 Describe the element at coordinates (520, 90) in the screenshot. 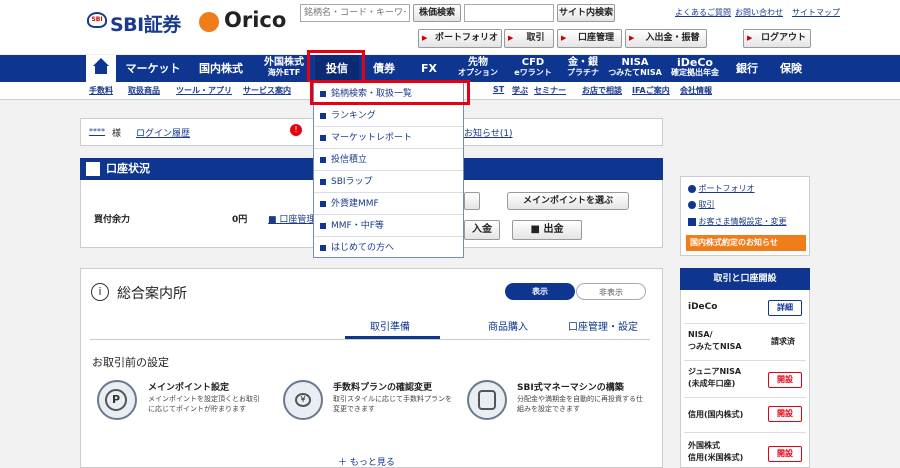

I see `subnav-learn: 学ぶ` at that location.